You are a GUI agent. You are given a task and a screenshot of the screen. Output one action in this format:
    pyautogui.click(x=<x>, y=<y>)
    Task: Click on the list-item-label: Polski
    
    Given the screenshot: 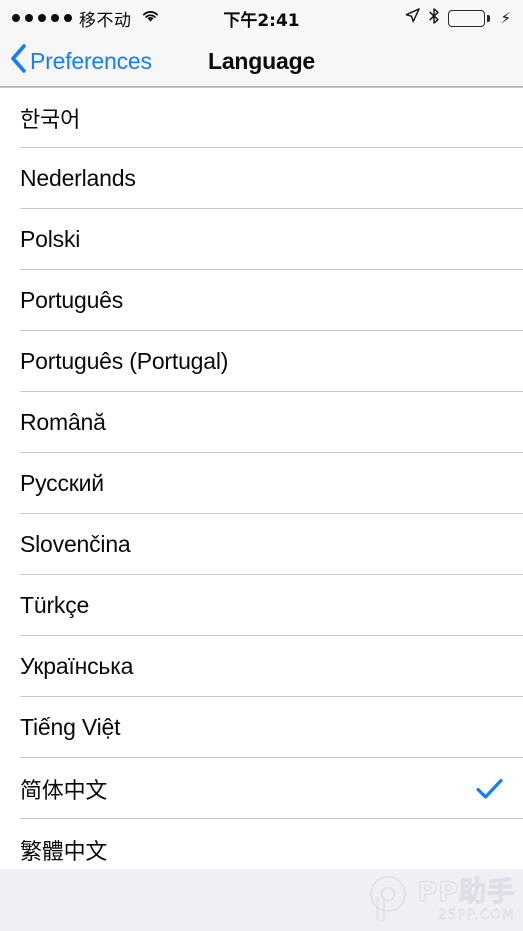 What is the action you would take?
    pyautogui.click(x=50, y=239)
    